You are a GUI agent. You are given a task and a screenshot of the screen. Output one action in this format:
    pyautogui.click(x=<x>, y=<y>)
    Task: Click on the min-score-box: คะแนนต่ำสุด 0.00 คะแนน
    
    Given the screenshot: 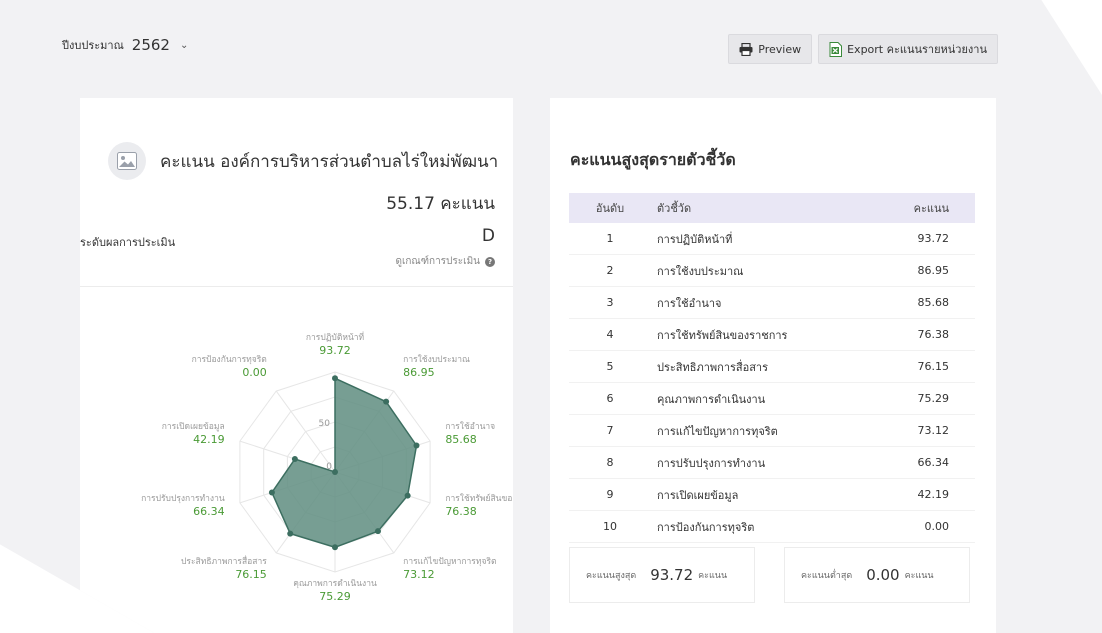 What is the action you would take?
    pyautogui.click(x=877, y=575)
    